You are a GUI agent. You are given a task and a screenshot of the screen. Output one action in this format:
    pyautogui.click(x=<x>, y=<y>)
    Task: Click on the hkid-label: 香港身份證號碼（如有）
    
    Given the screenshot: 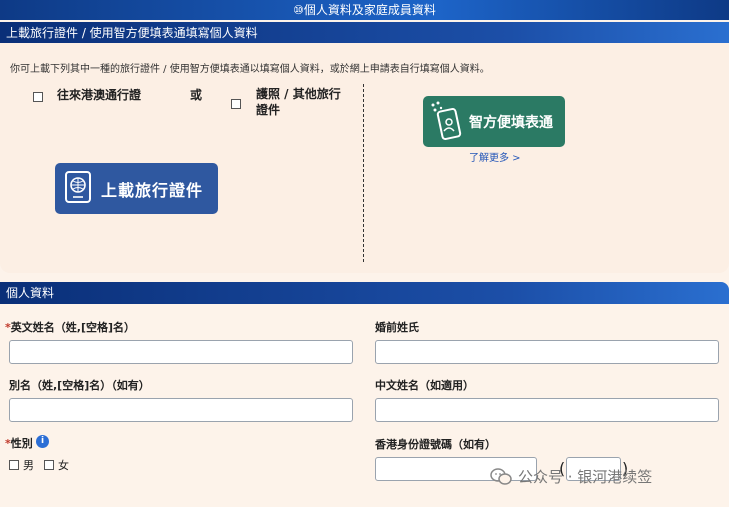 What is the action you would take?
    pyautogui.click(x=435, y=444)
    